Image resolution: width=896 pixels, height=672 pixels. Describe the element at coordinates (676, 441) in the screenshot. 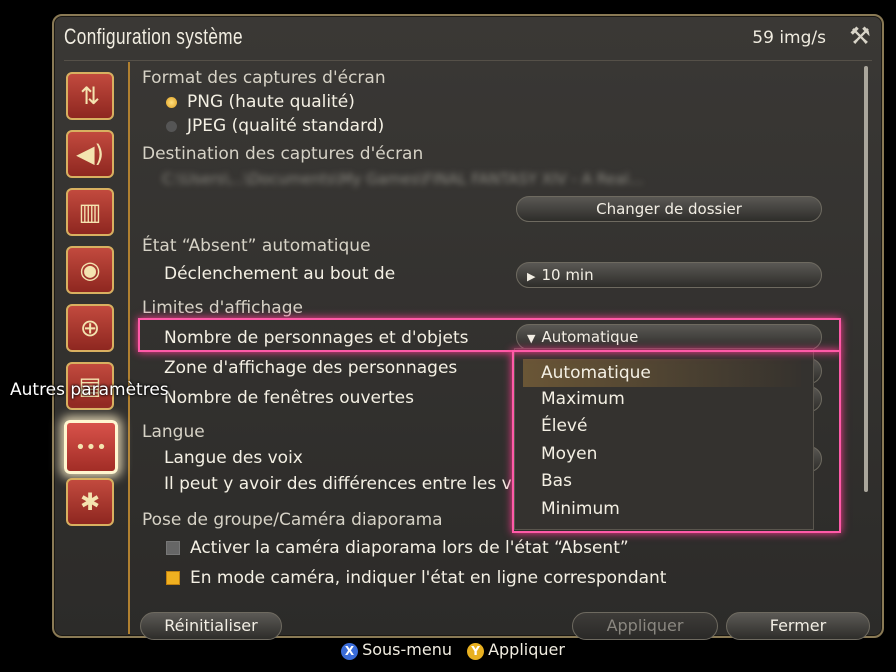

I see `dropdown-highlight` at that location.